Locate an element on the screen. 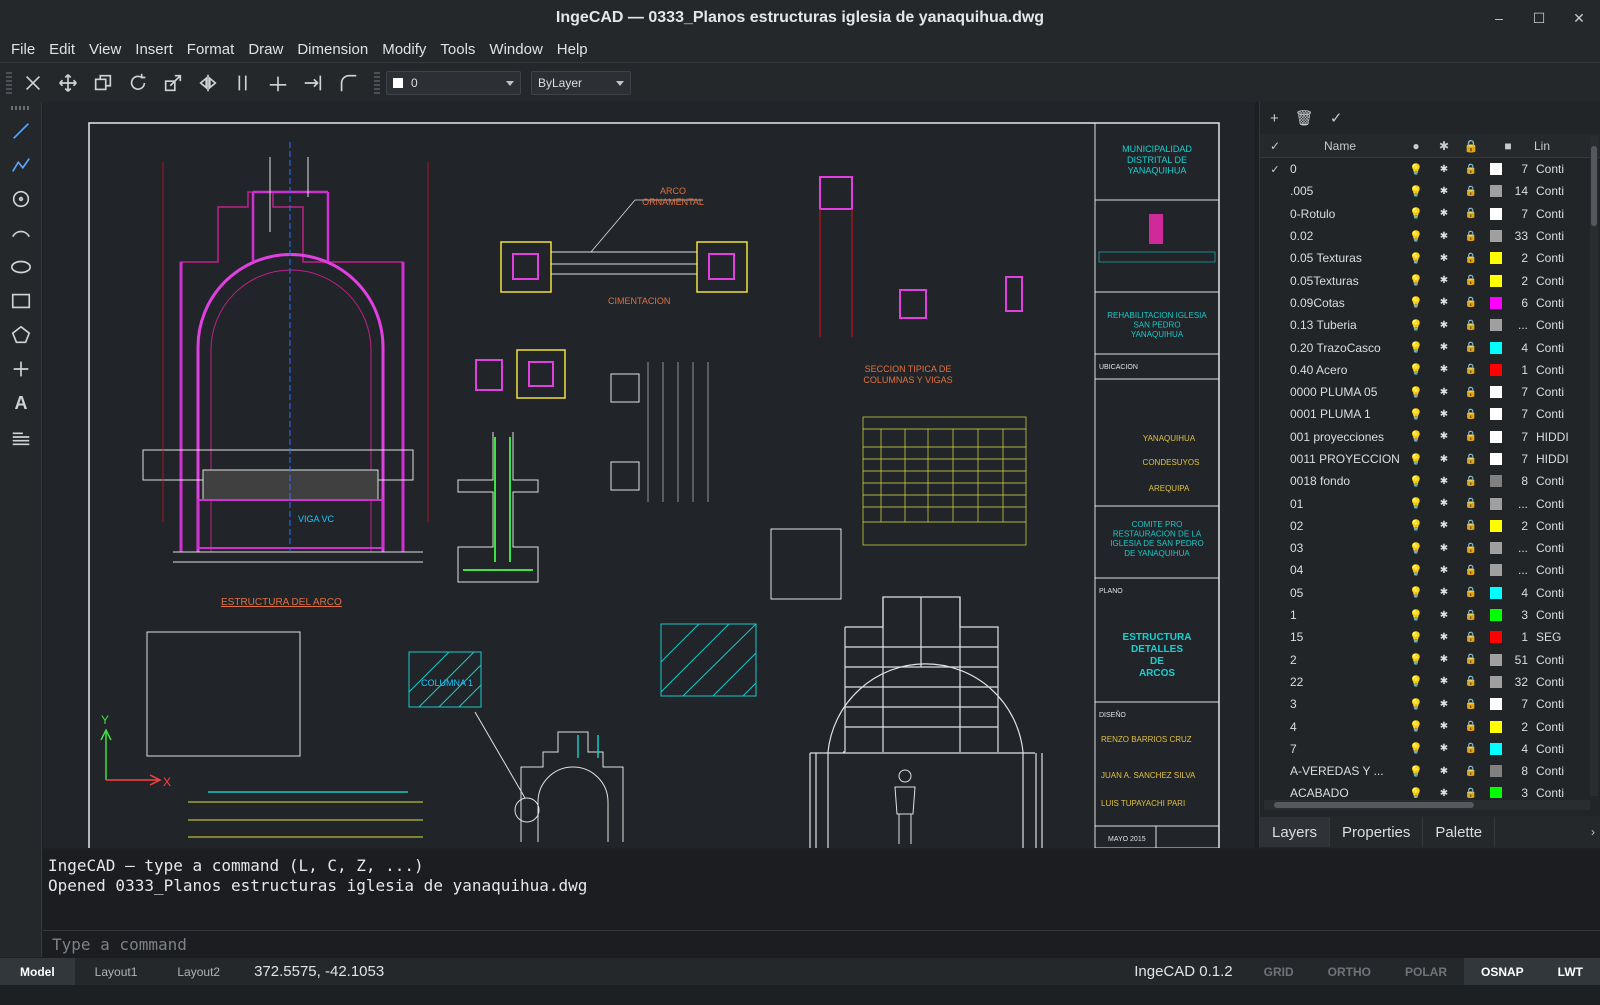  layer-row: 05 💡 ✱ 🔒 4 Conti is located at coordinates (1425, 593).